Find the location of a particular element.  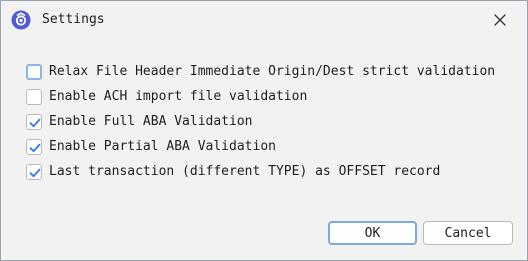

option-full-aba-validation: Enable Full ABA Validation is located at coordinates (260, 121).